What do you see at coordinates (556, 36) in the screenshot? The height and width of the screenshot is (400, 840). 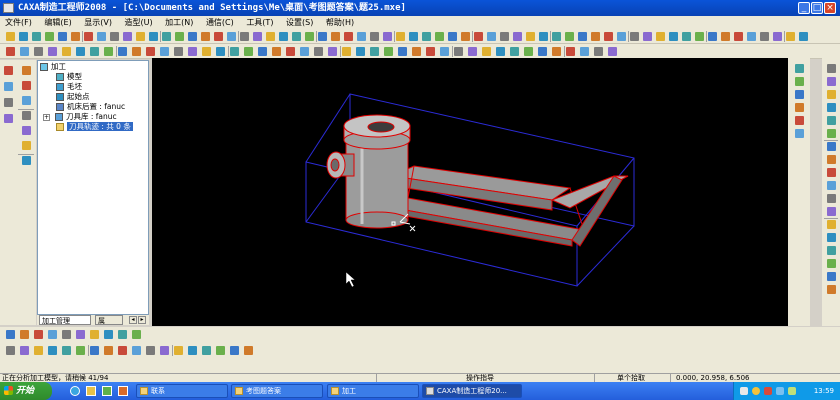 I see `standard-tool-43-icon` at bounding box center [556, 36].